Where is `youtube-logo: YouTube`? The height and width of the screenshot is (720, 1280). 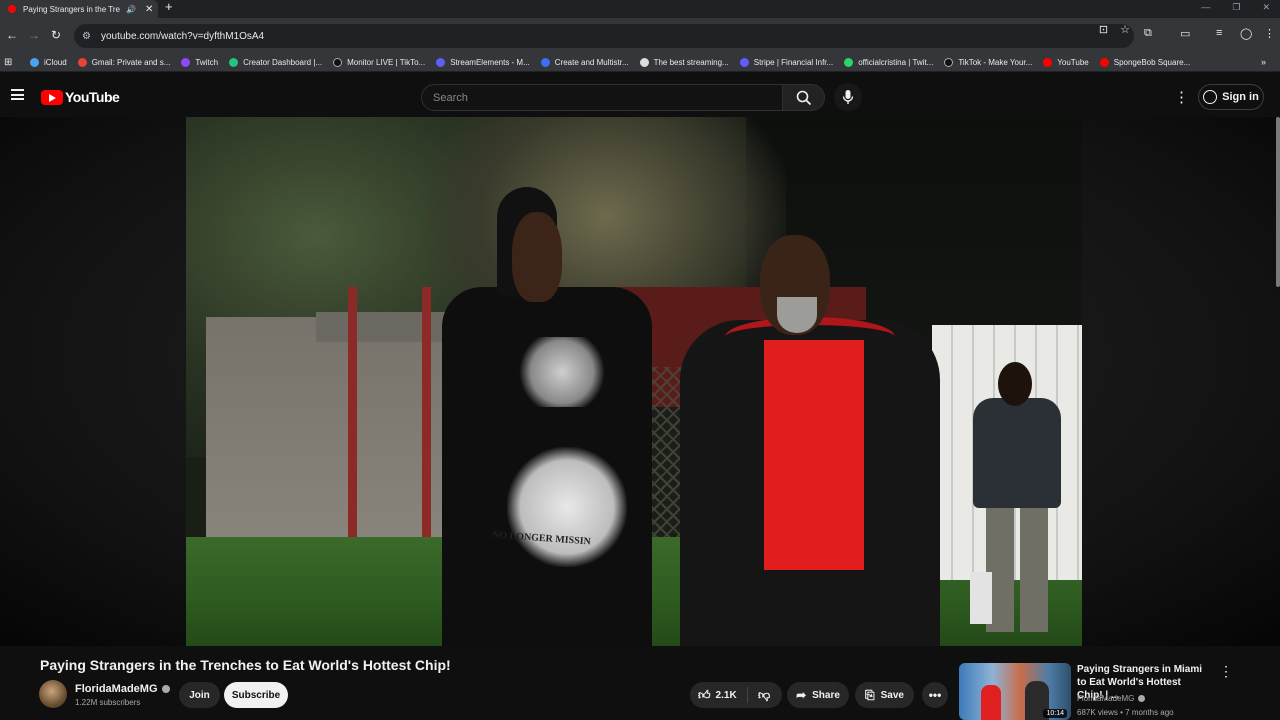 youtube-logo: YouTube is located at coordinates (80, 97).